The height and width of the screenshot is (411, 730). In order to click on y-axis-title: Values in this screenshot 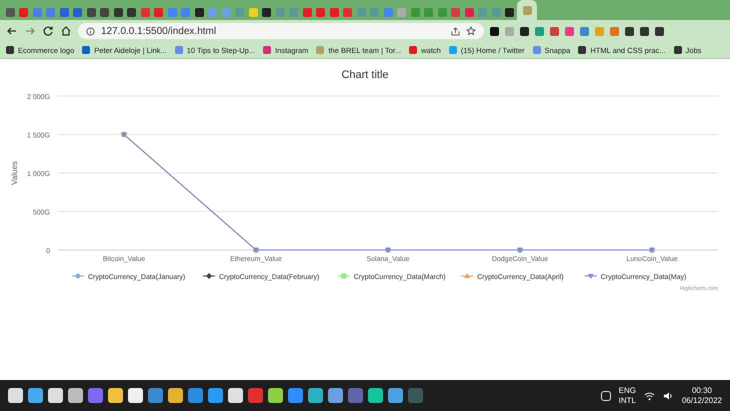, I will do `click(14, 173)`.